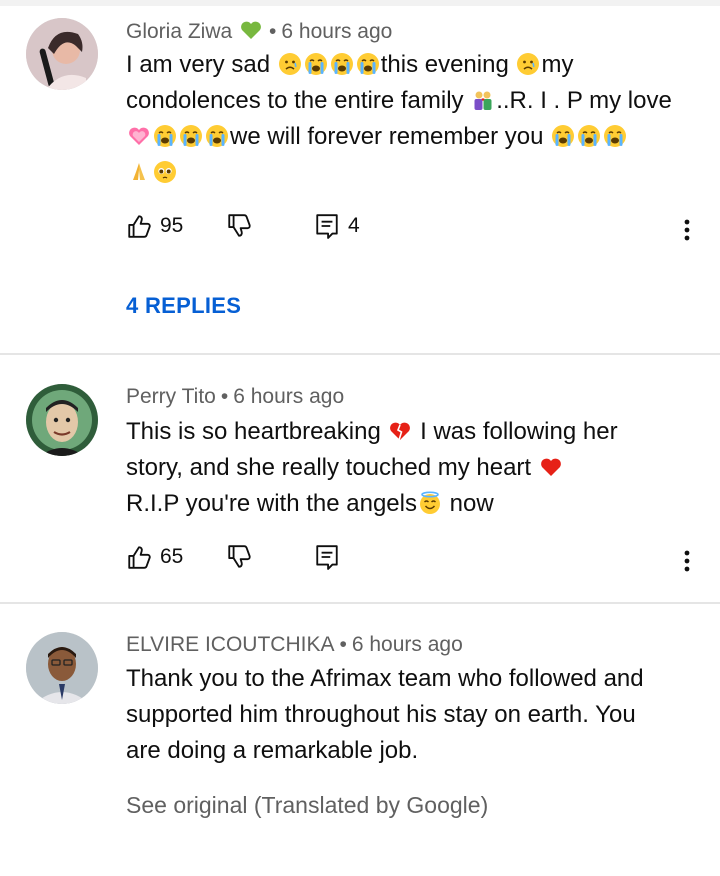 This screenshot has height=876, width=720. What do you see at coordinates (139, 136) in the screenshot?
I see `pink-heart-icon` at bounding box center [139, 136].